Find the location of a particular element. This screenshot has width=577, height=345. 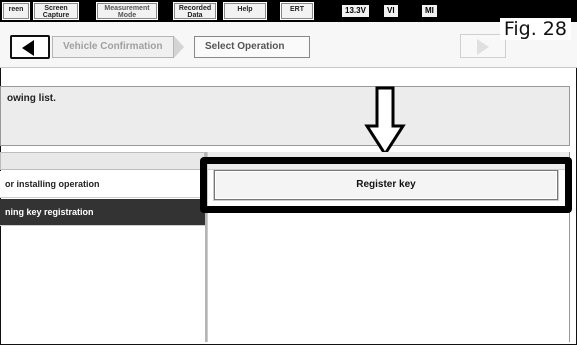

recorded-data-button: Recorded Data is located at coordinates (195, 11).